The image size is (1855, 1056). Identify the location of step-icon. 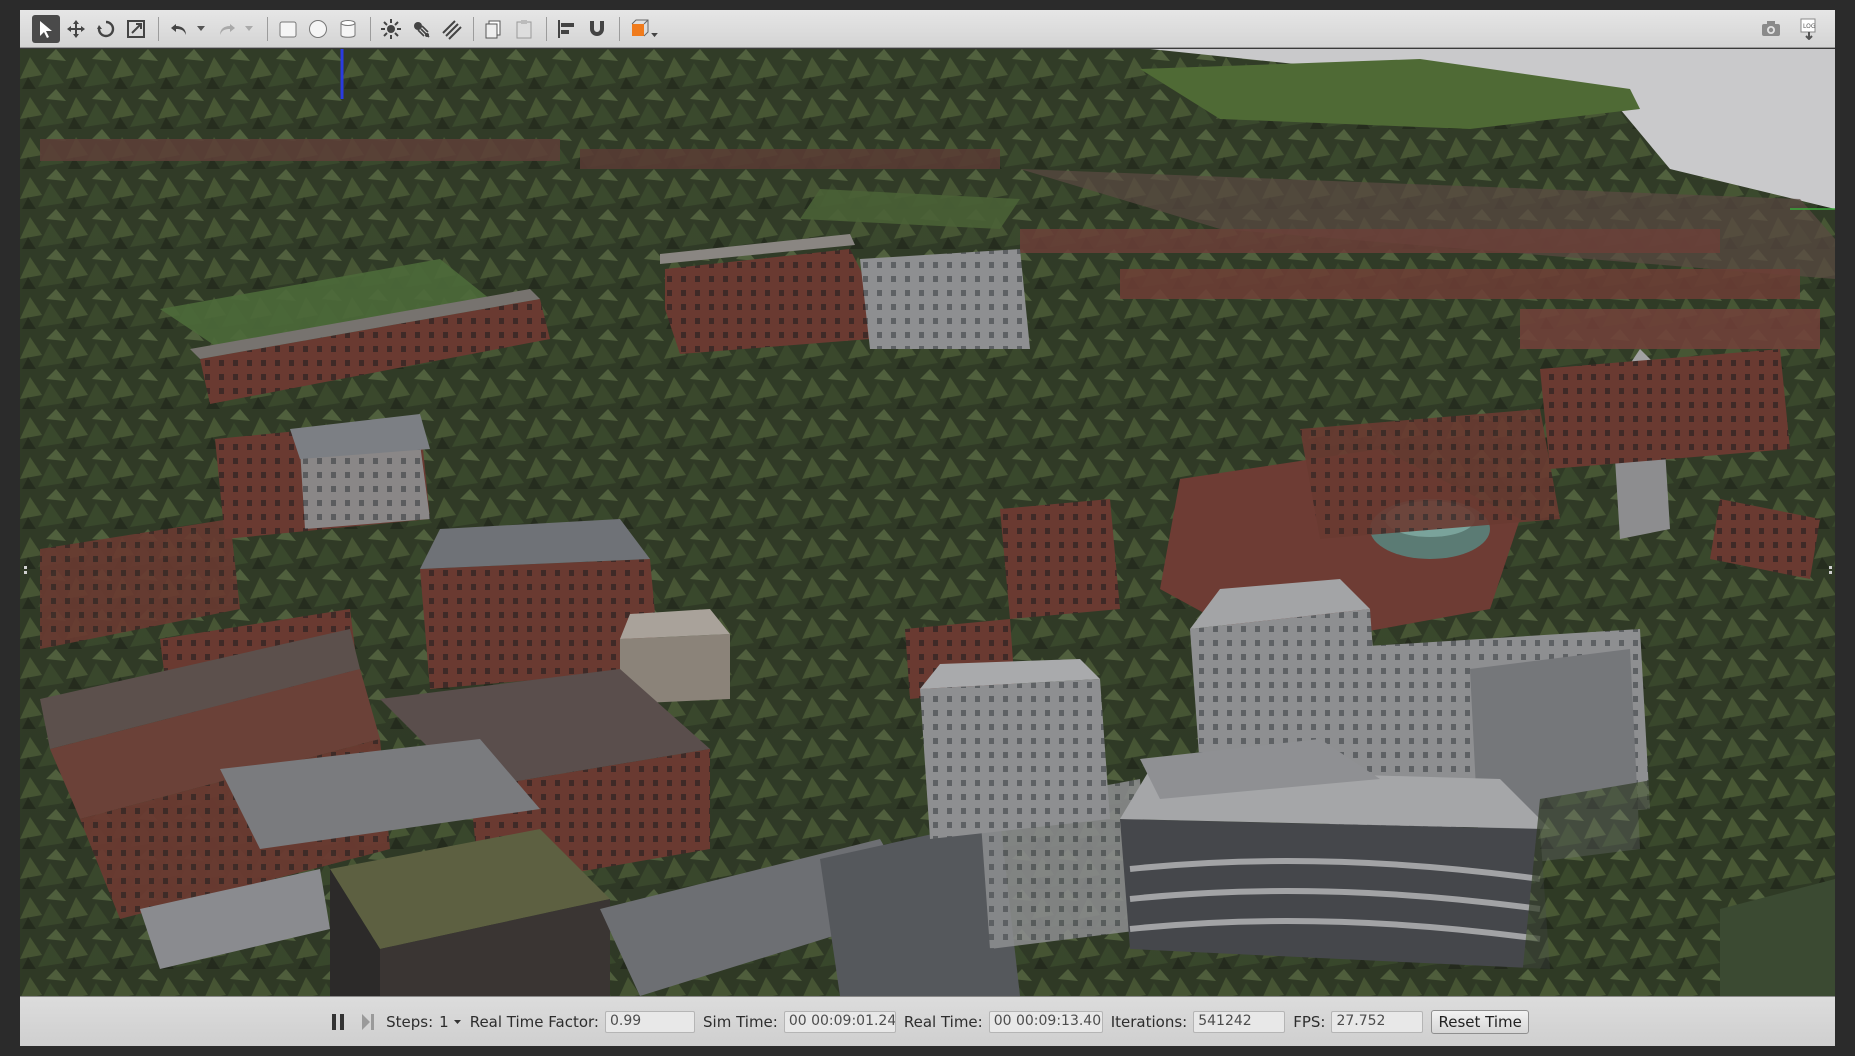
(368, 1021).